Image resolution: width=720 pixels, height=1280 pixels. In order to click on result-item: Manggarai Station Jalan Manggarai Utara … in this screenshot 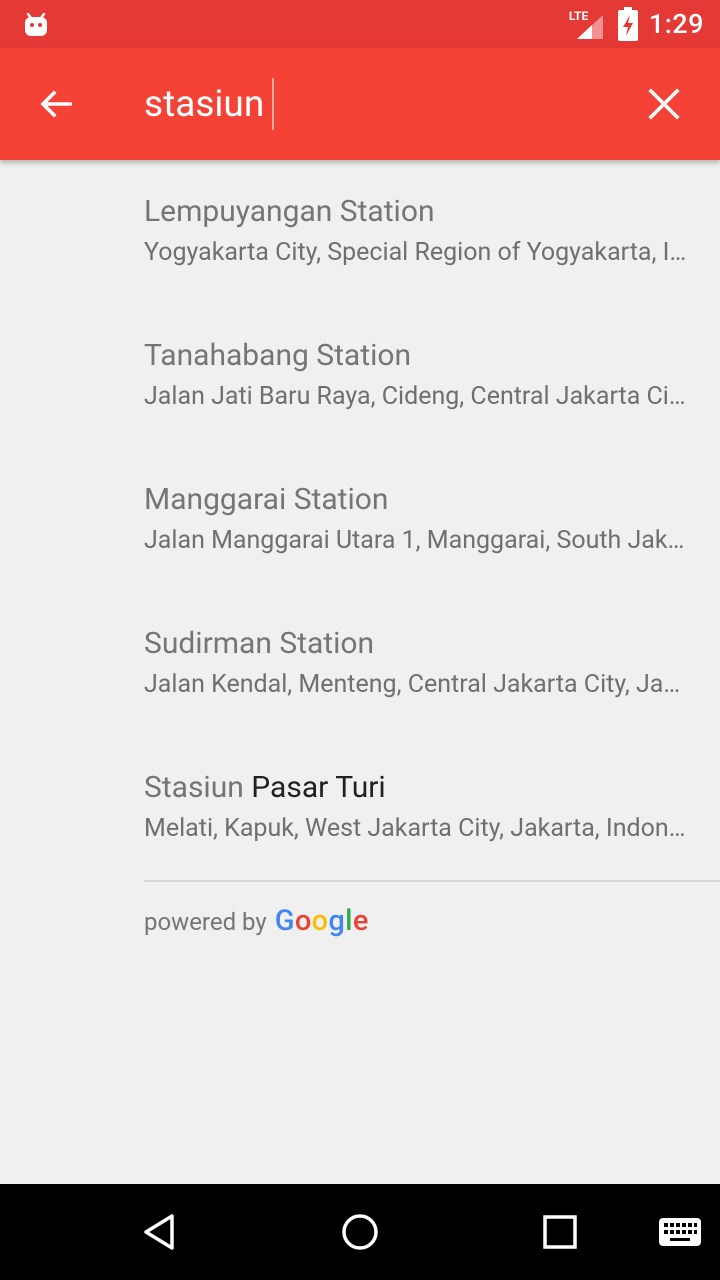, I will do `click(360, 520)`.